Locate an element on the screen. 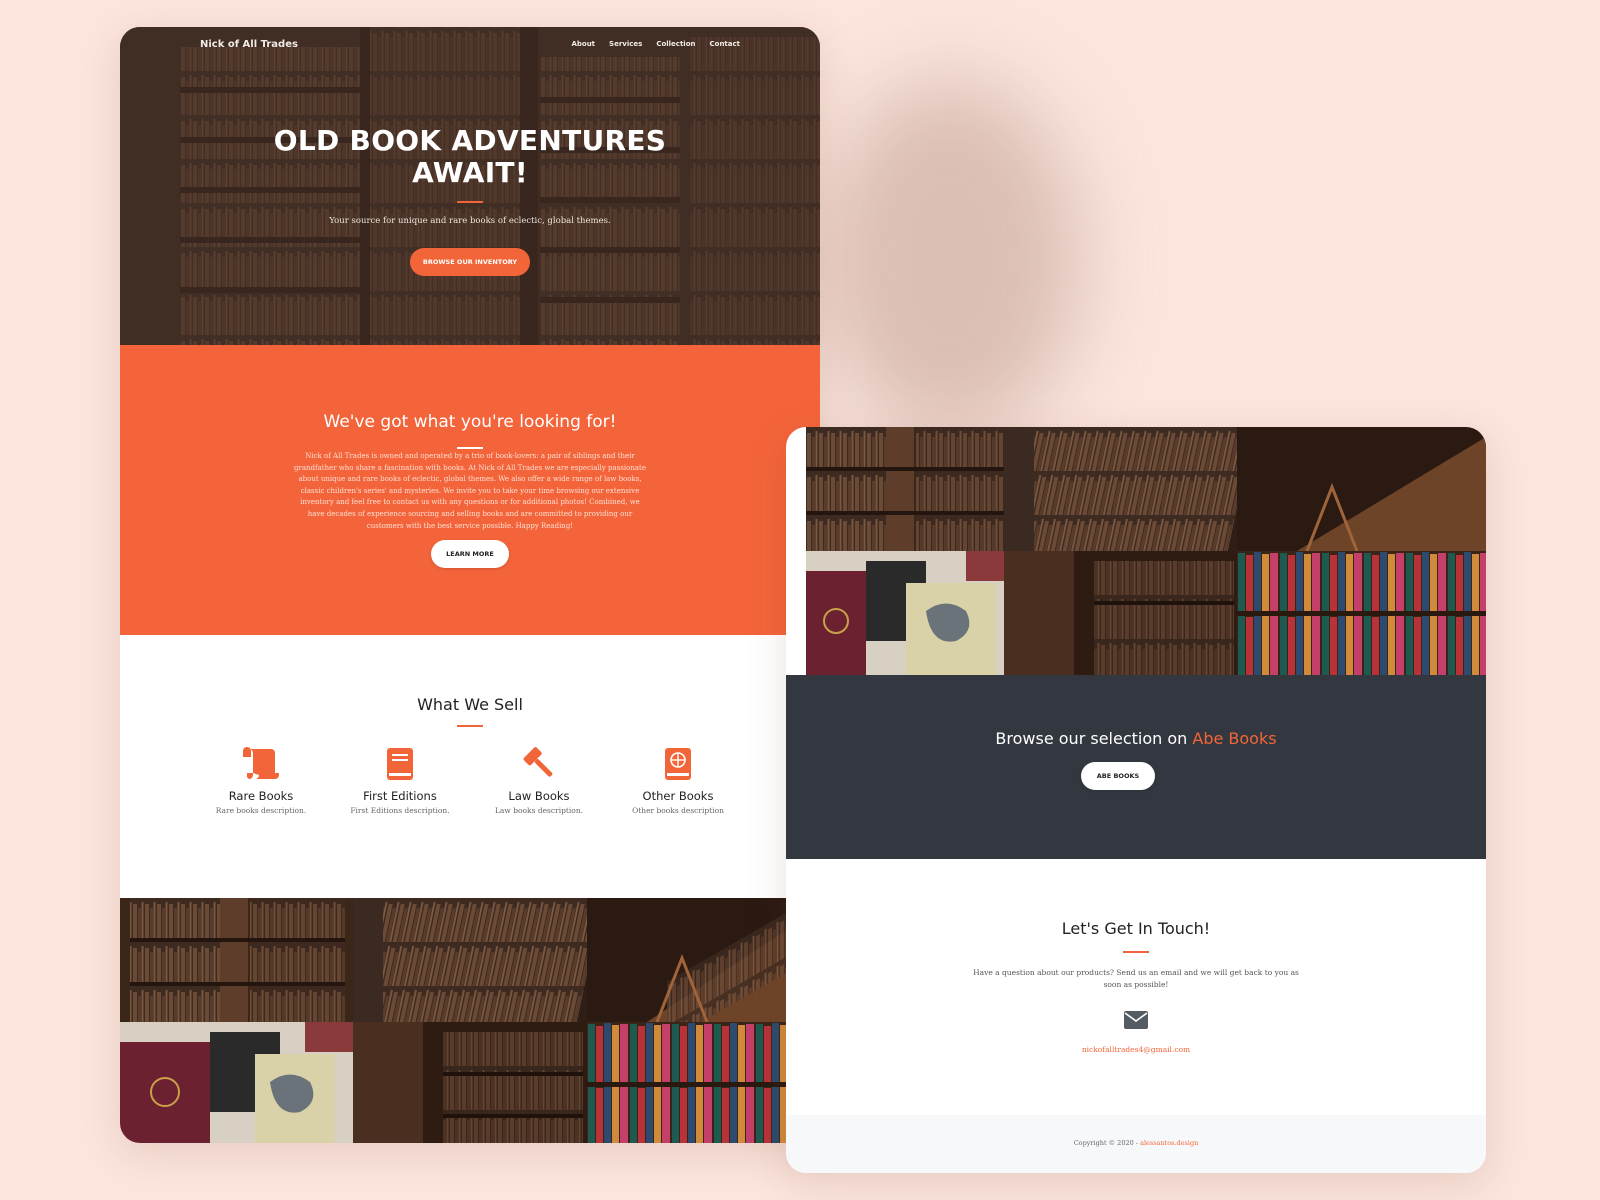 The height and width of the screenshot is (1200, 1600). photo-gallery is located at coordinates (470, 1020).